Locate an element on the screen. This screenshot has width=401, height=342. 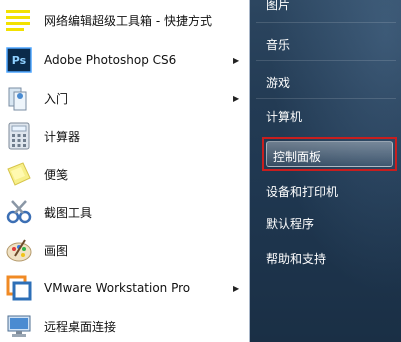
program-item-remote-desktop: 远程桌面连接 is located at coordinates (124, 325).